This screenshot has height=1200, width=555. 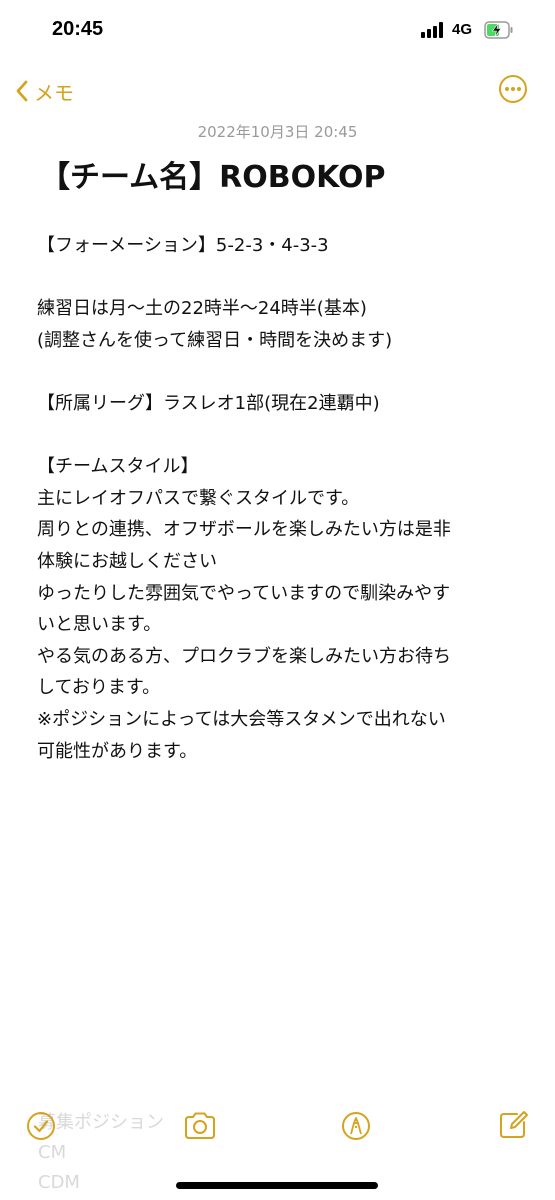 I want to click on more-options-button, so click(x=513, y=89).